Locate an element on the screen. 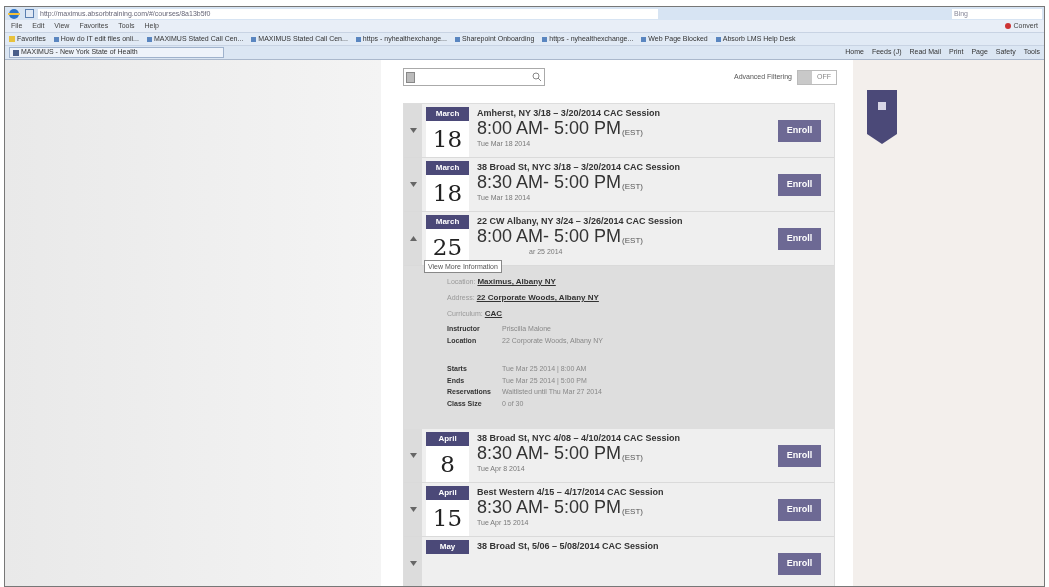 This screenshot has height=587, width=1049. session-title: 38 Broad St, NYC 3/18 – 3/20/2014 CAC Session is located at coordinates (579, 167).